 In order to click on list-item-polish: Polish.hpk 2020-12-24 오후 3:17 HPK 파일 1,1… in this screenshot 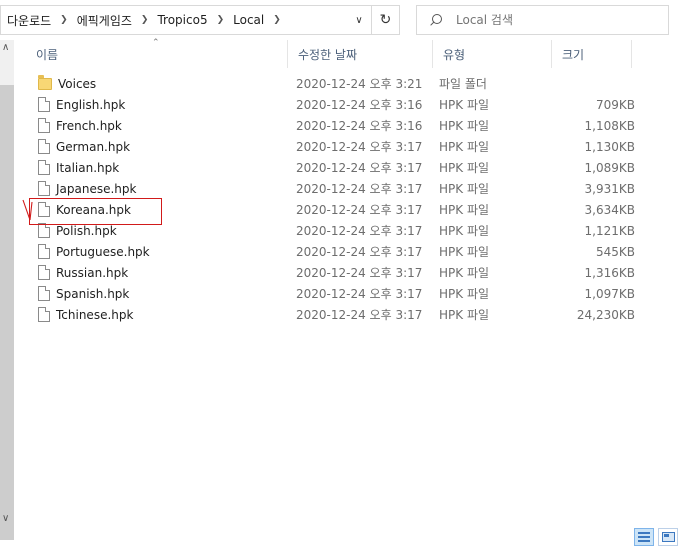, I will do `click(336, 230)`.